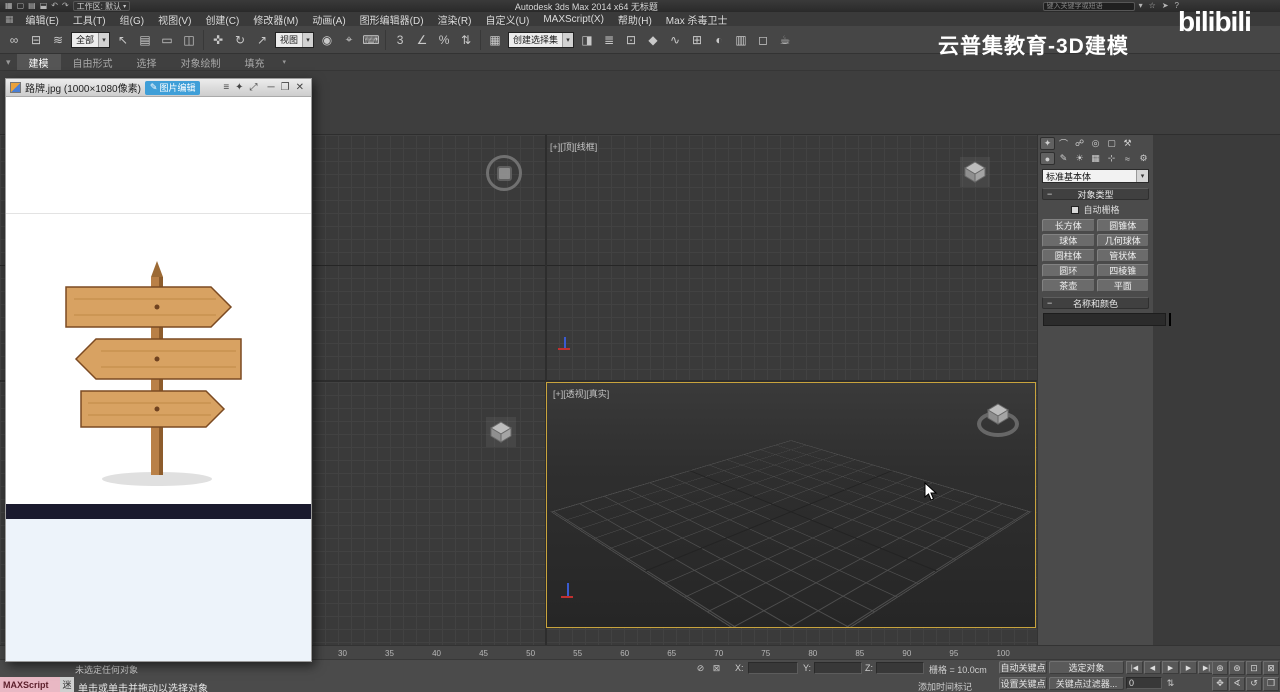 The height and width of the screenshot is (692, 1280). Describe the element at coordinates (189, 40) in the screenshot. I see `window-crossing-icon: ◫` at that location.